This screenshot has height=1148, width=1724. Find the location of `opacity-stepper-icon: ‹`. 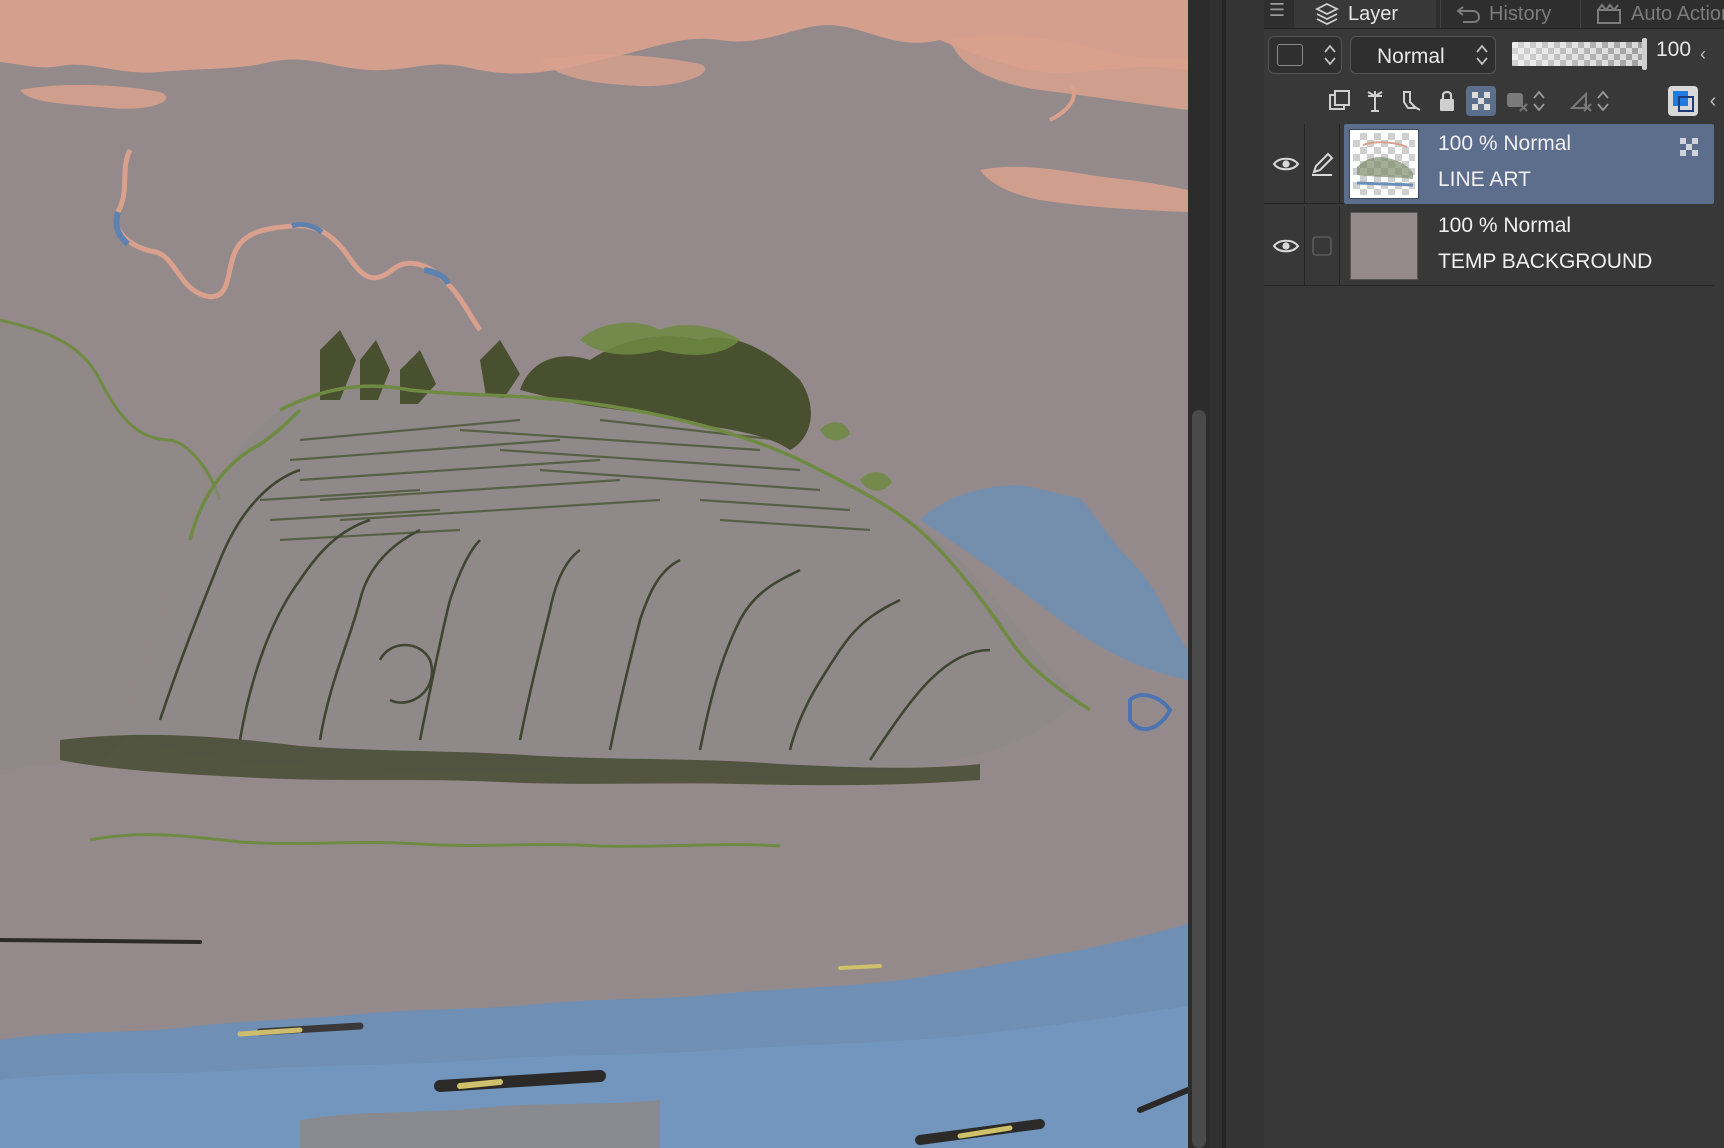

opacity-stepper-icon: ‹ is located at coordinates (1703, 54).